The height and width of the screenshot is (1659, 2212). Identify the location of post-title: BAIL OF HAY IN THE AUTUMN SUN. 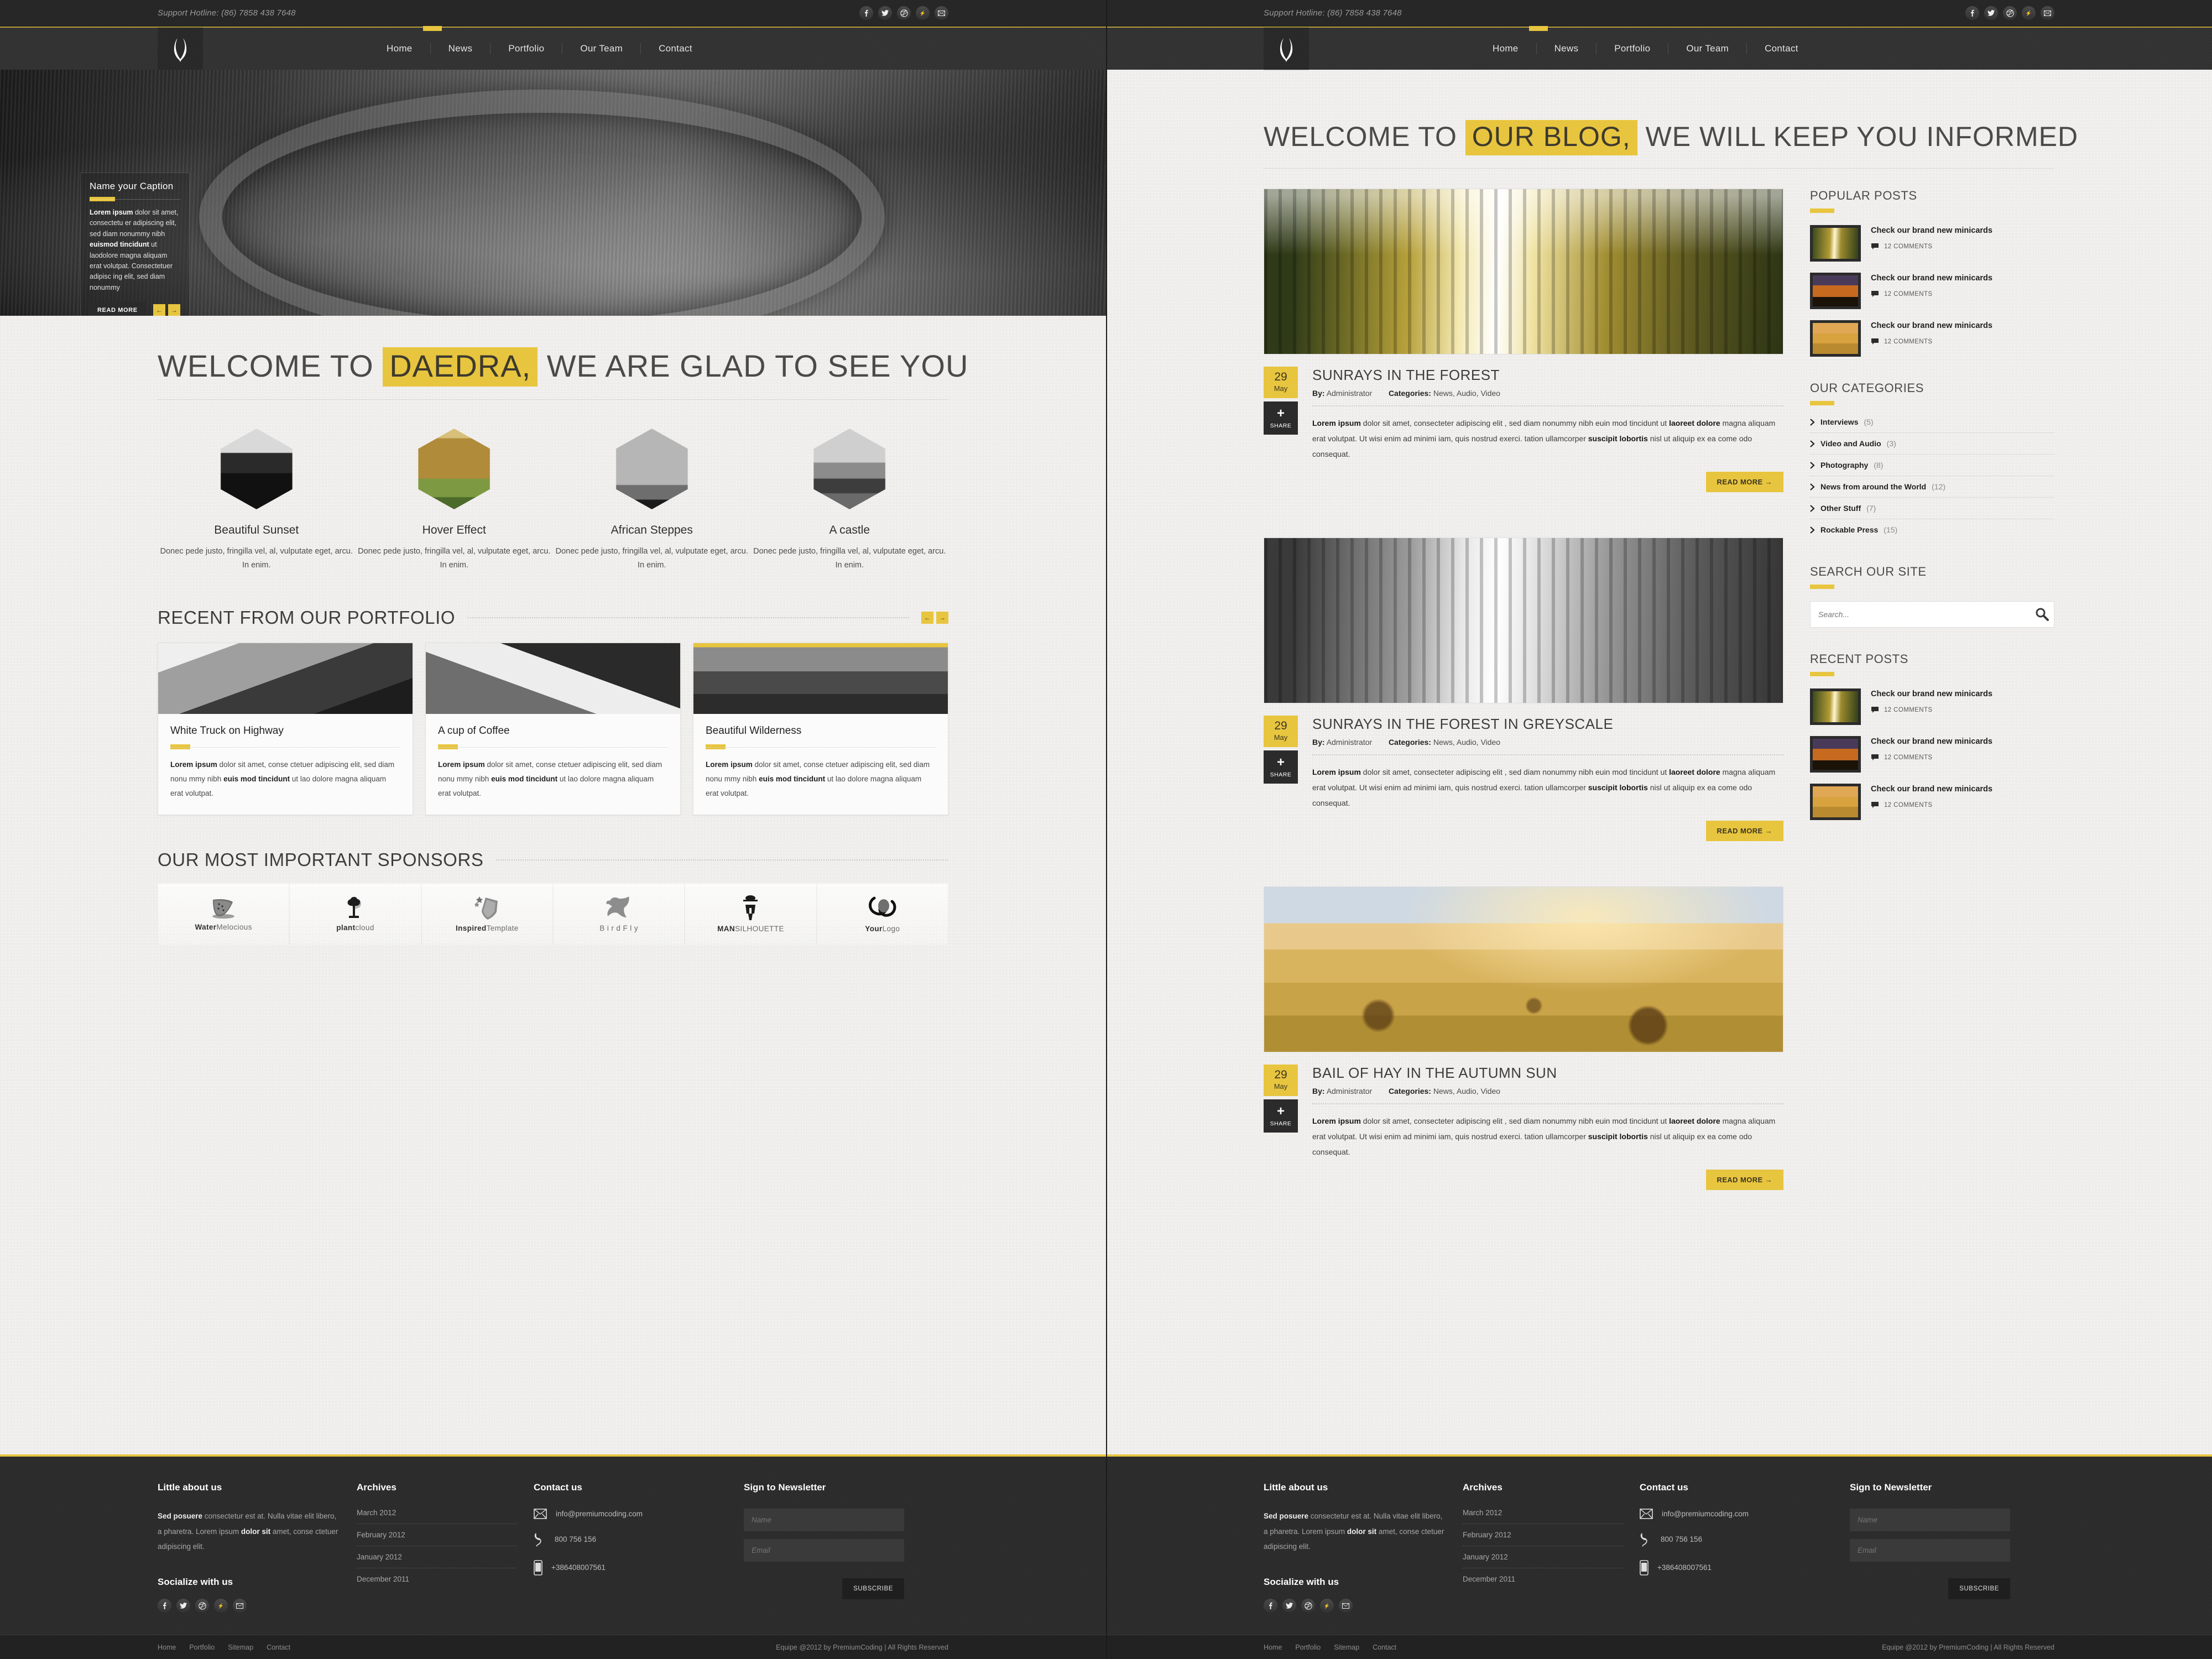
(1548, 1073).